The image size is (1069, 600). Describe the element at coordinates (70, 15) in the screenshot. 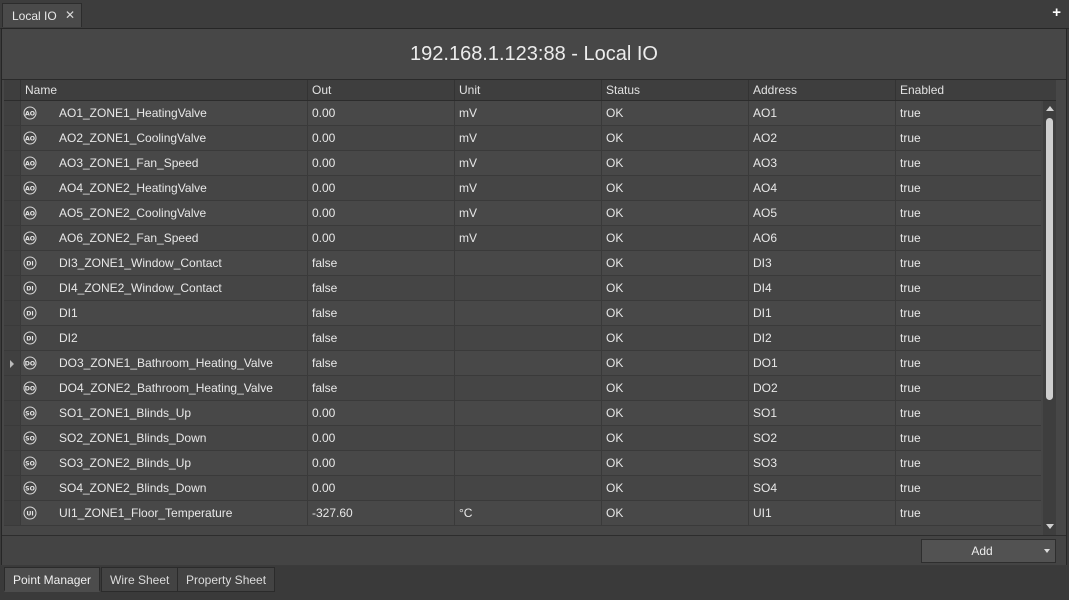

I see `close-icon: ✕` at that location.